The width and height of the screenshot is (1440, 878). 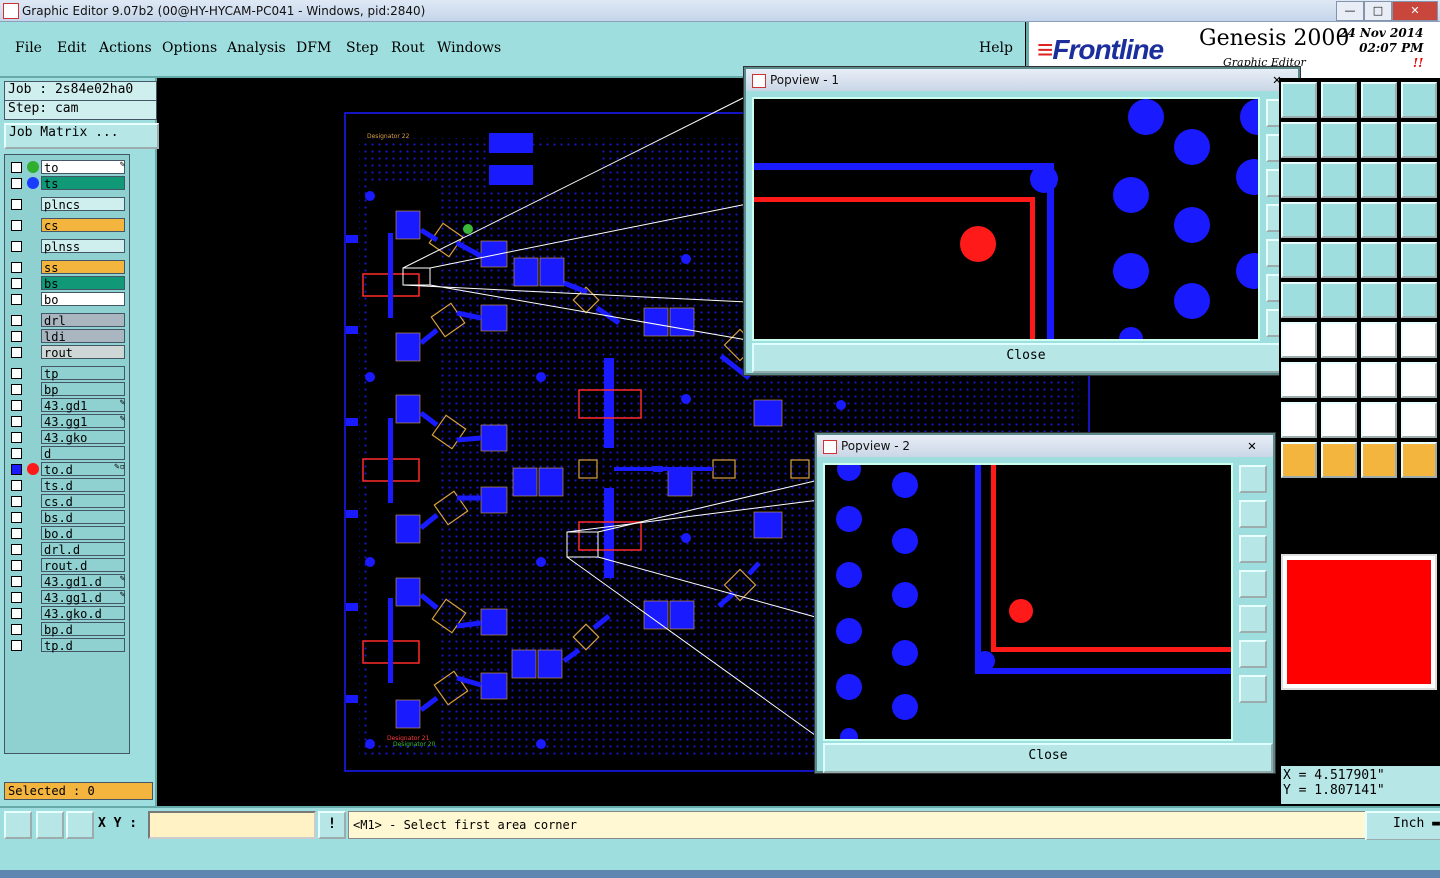 What do you see at coordinates (67, 645) in the screenshot?
I see `layer-row-tp-d: tp.d` at bounding box center [67, 645].